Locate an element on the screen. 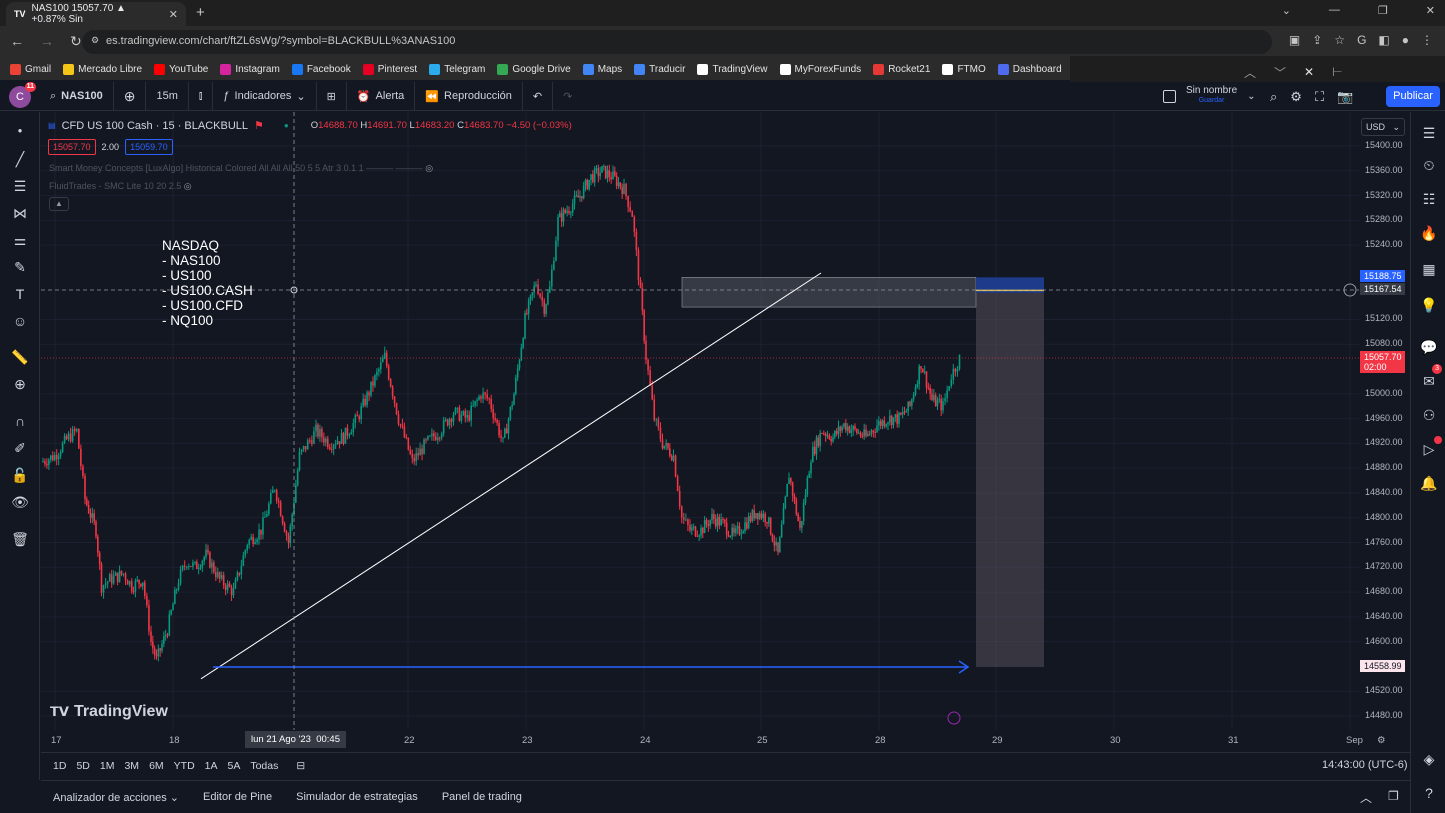  interval-button: 15m is located at coordinates (167, 96).